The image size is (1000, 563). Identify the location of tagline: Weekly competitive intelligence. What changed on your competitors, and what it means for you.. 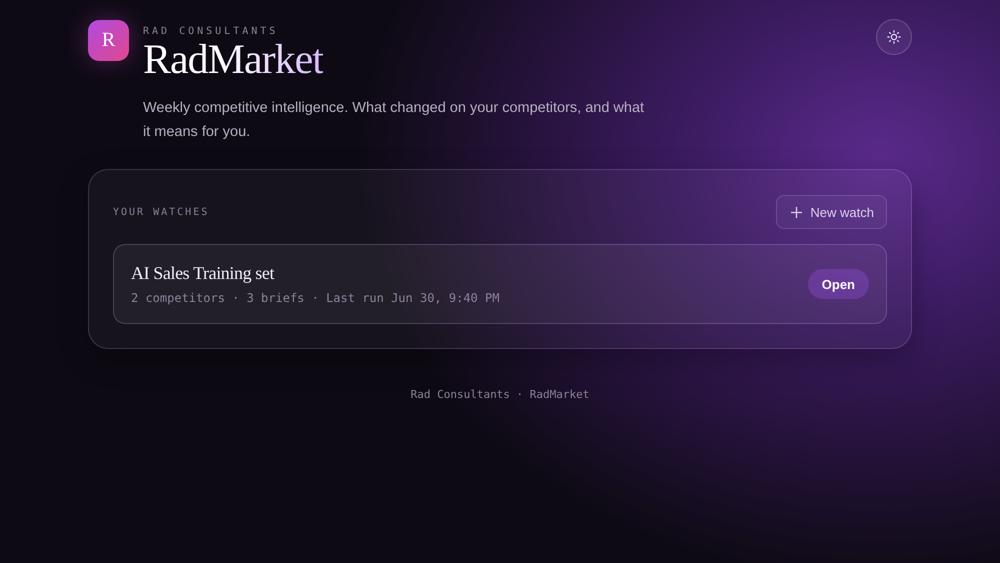
(394, 120).